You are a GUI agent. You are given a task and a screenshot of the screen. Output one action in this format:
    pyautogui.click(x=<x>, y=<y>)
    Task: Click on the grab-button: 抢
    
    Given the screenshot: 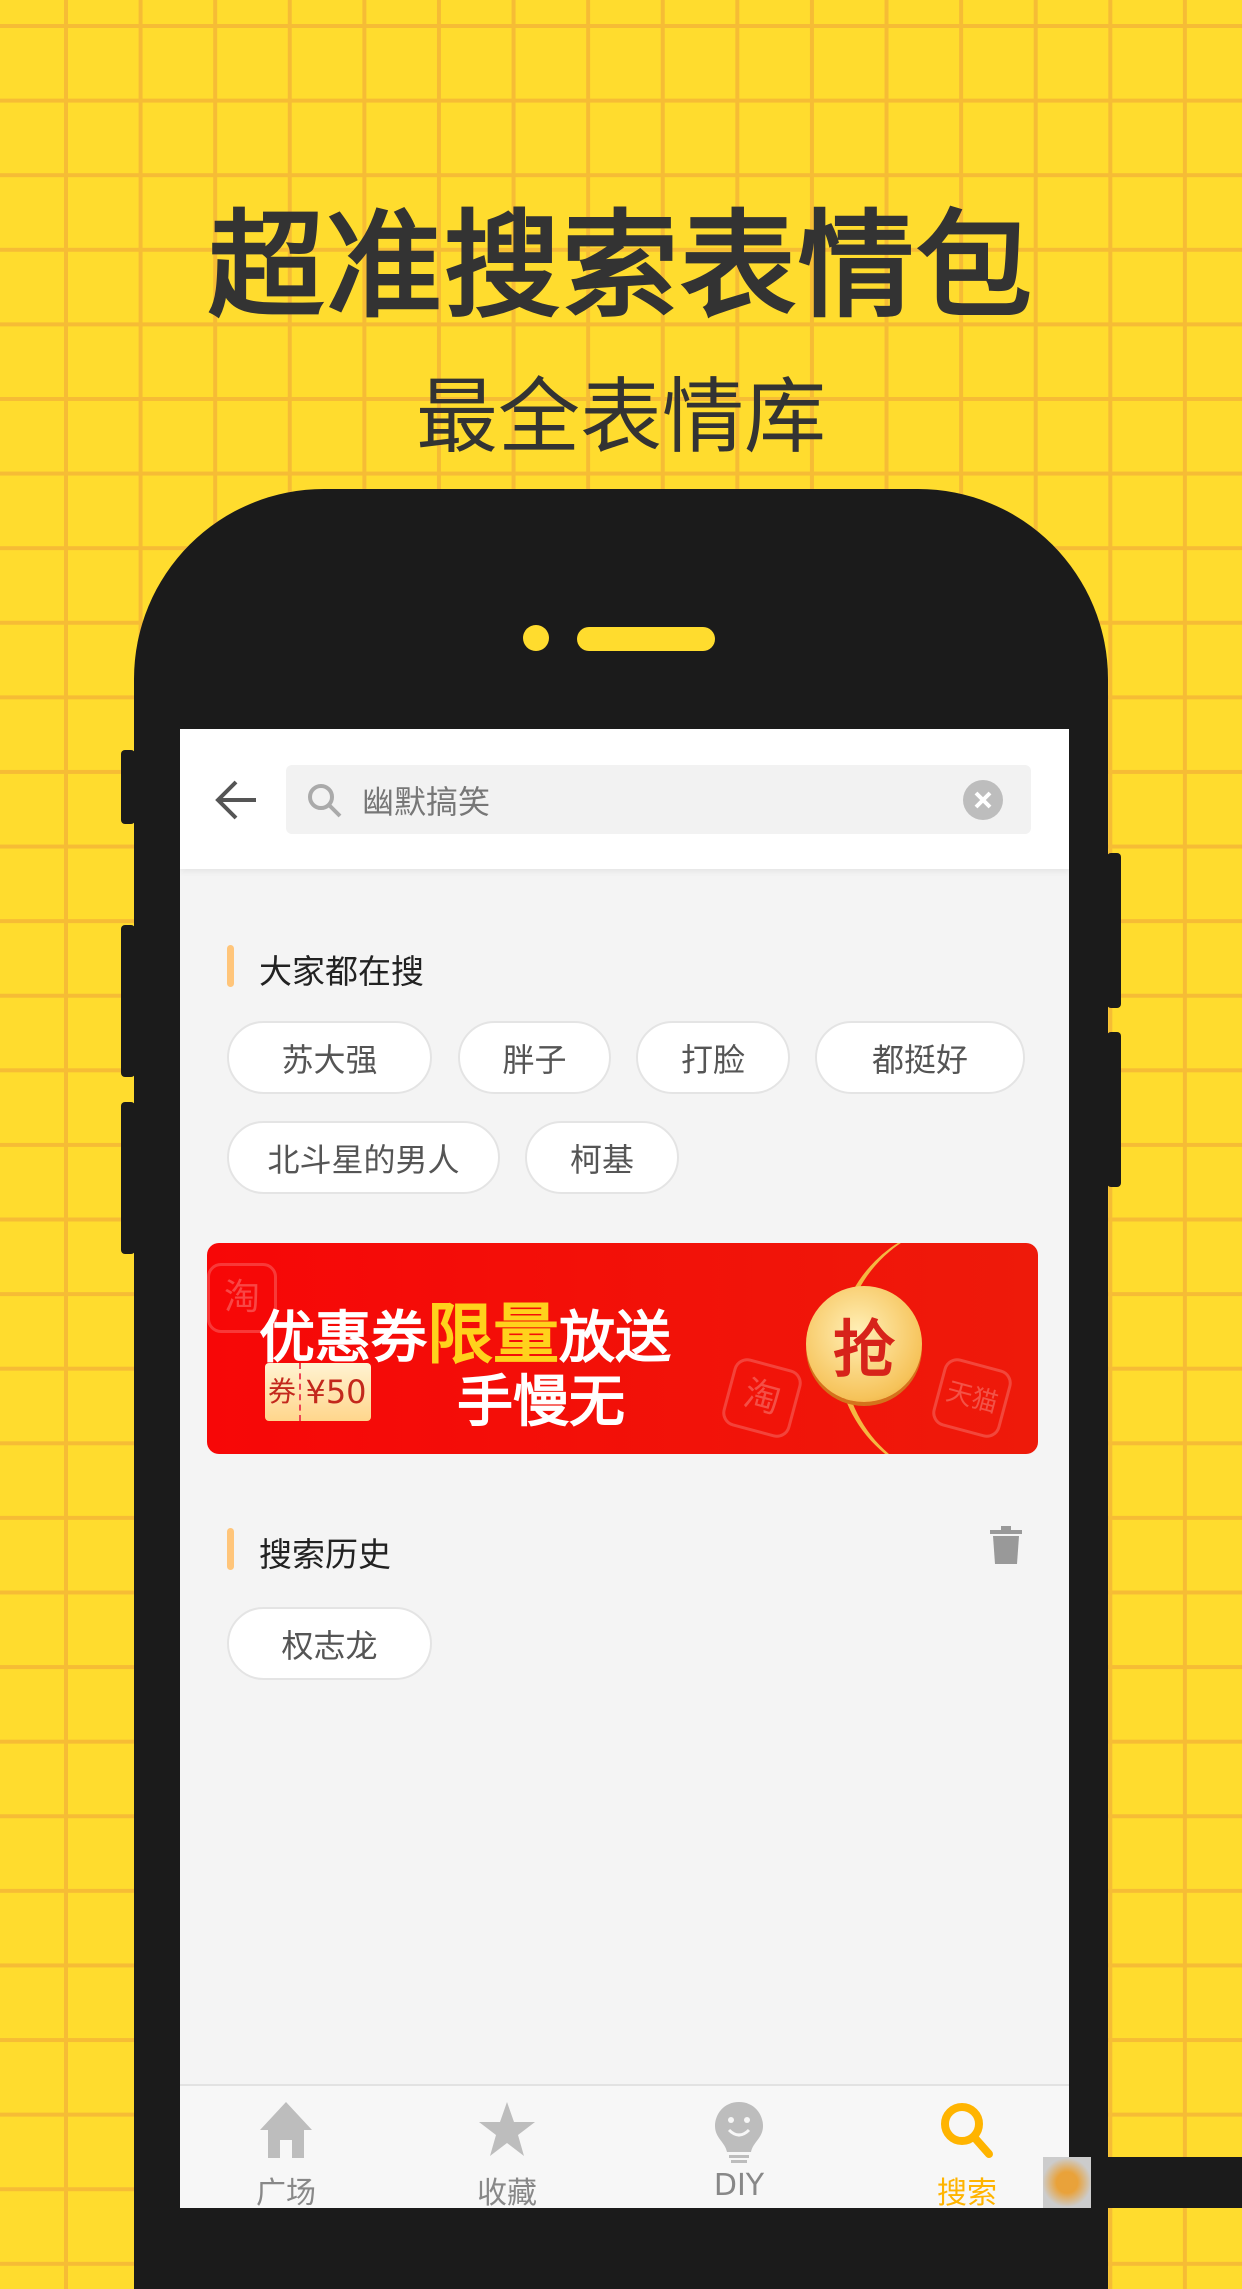 What is the action you would take?
    pyautogui.click(x=864, y=1344)
    